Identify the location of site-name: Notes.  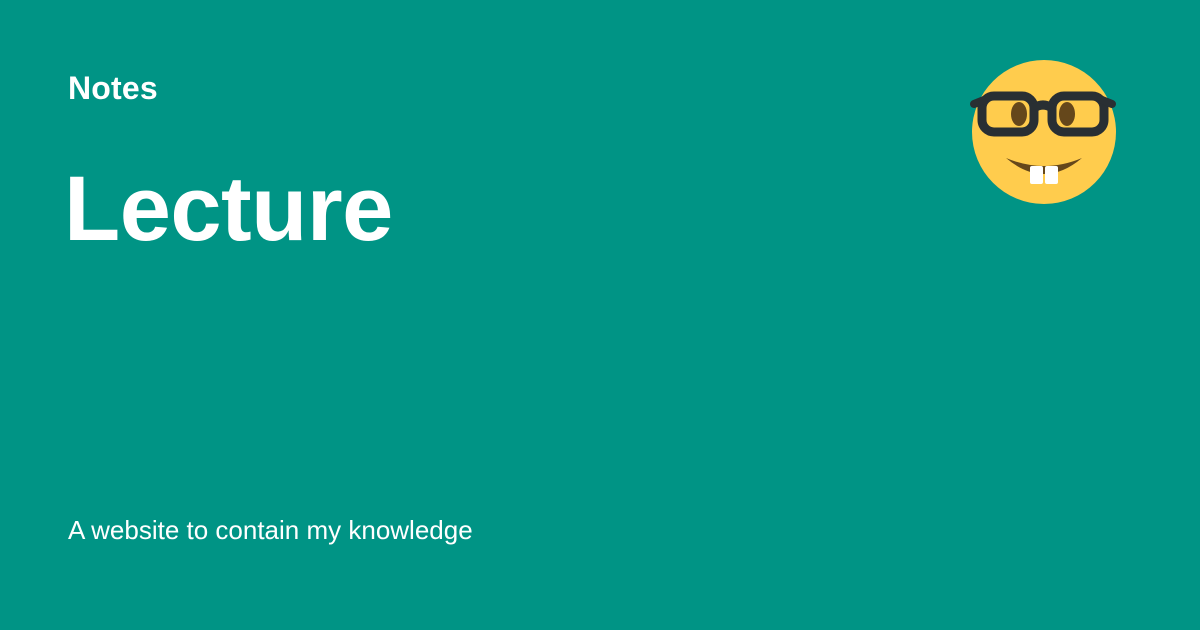
(113, 88).